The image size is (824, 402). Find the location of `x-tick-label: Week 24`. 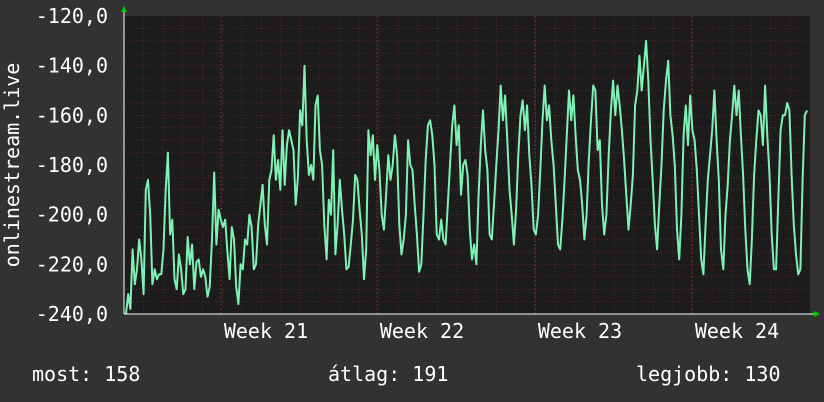

x-tick-label: Week 24 is located at coordinates (737, 331).